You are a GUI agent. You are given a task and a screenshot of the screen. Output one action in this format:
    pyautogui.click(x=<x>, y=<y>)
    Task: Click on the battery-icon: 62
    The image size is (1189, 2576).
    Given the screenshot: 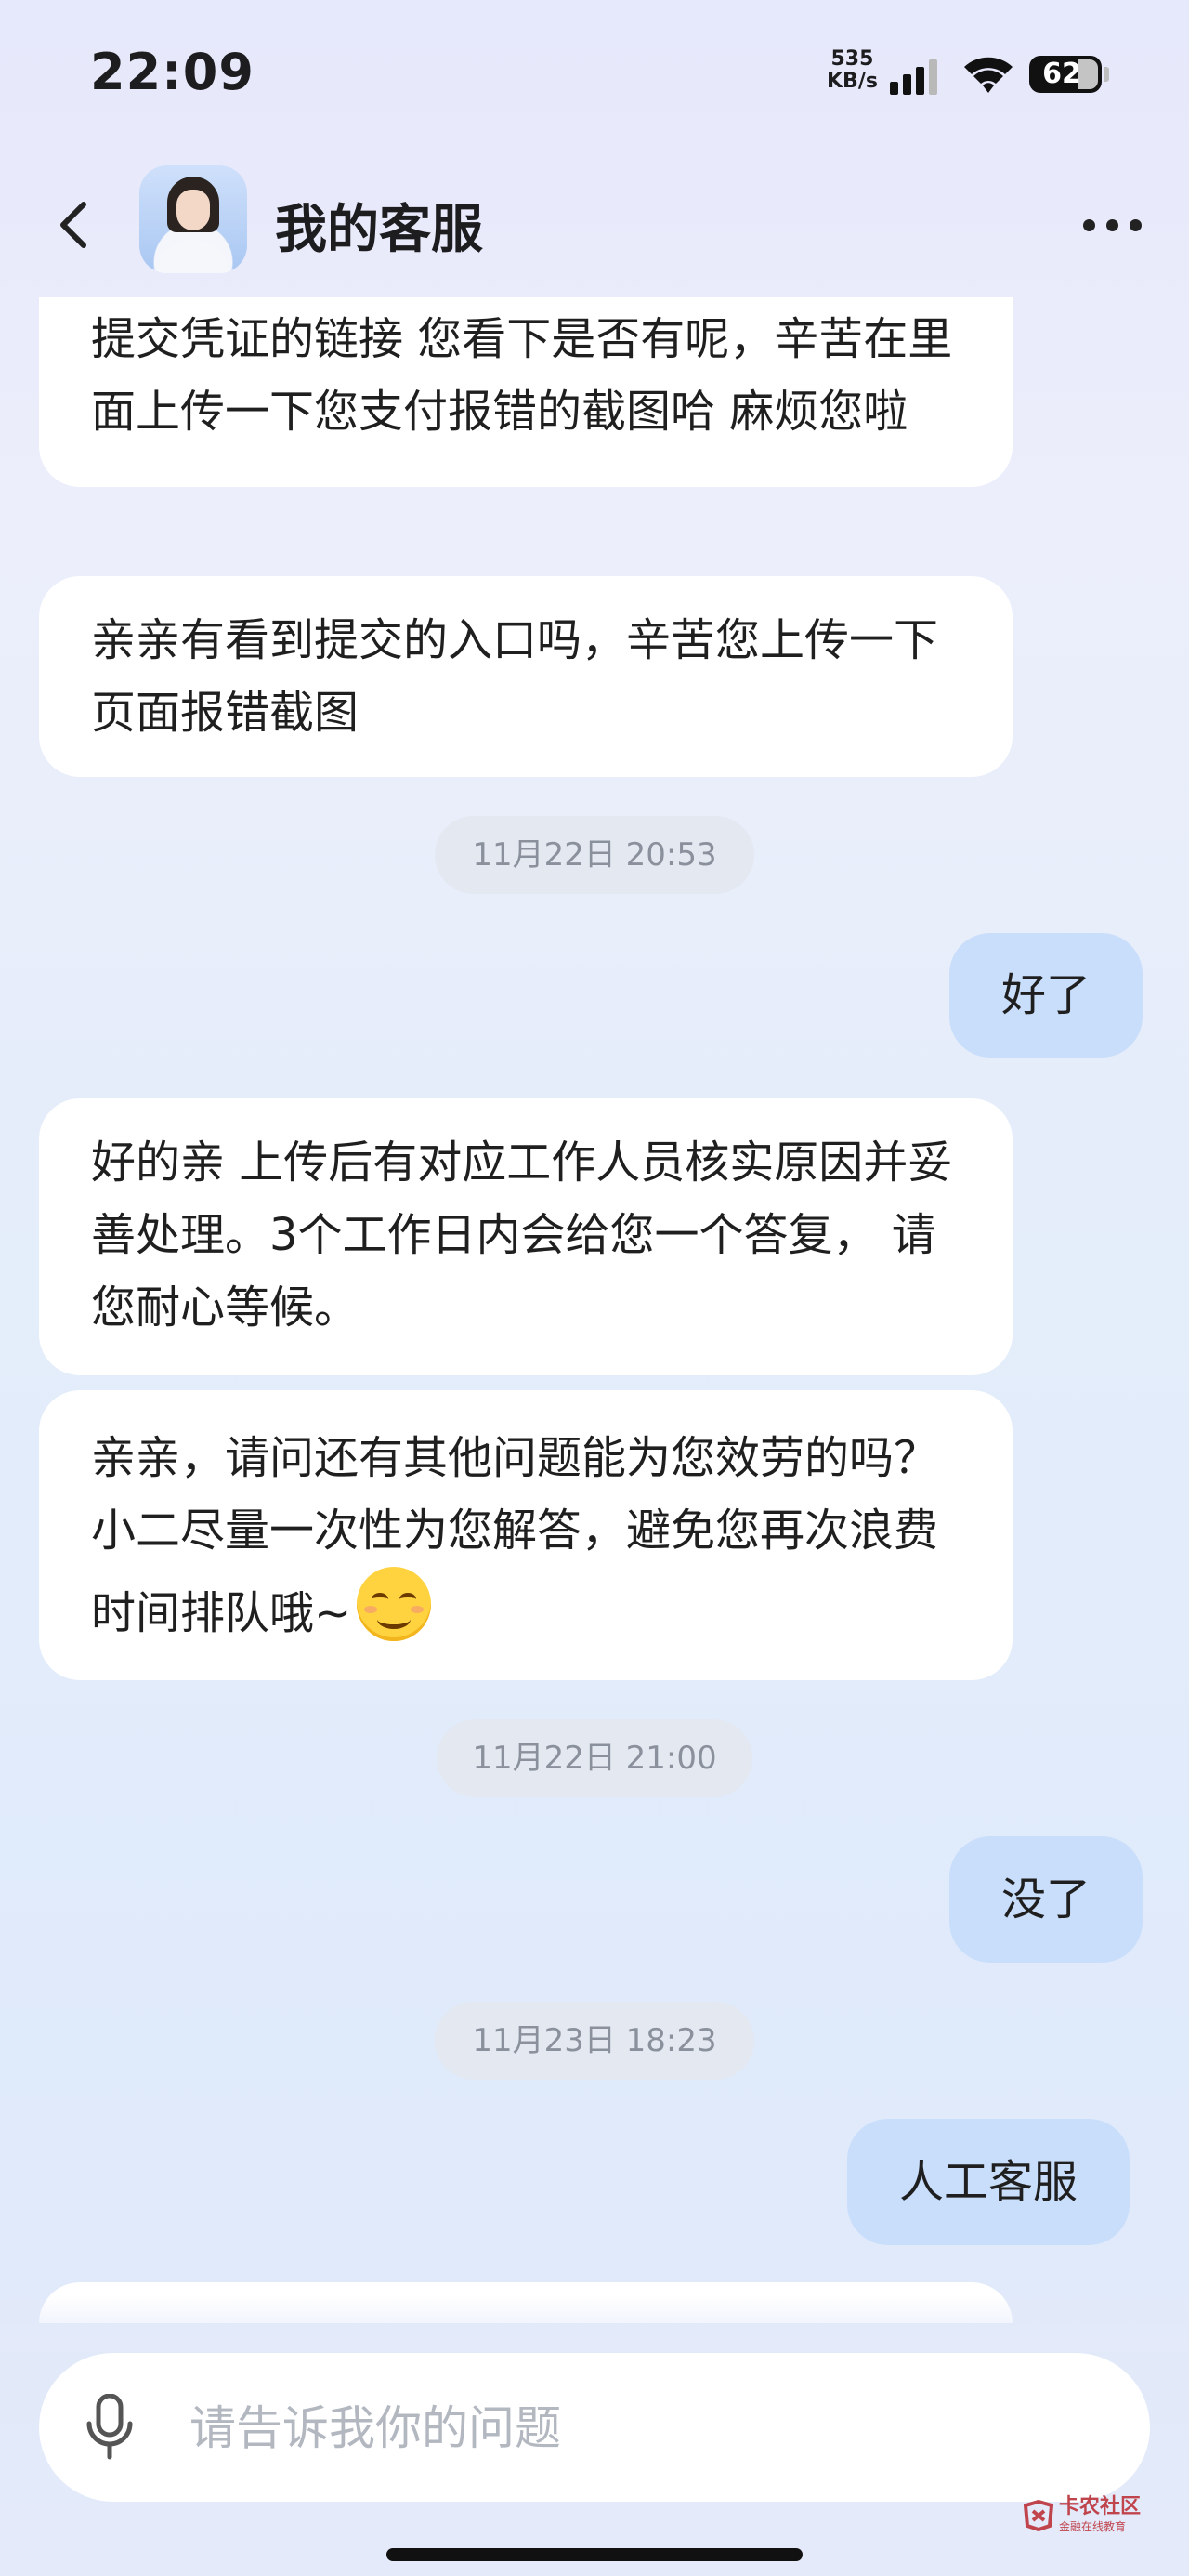 What is the action you would take?
    pyautogui.click(x=1065, y=74)
    